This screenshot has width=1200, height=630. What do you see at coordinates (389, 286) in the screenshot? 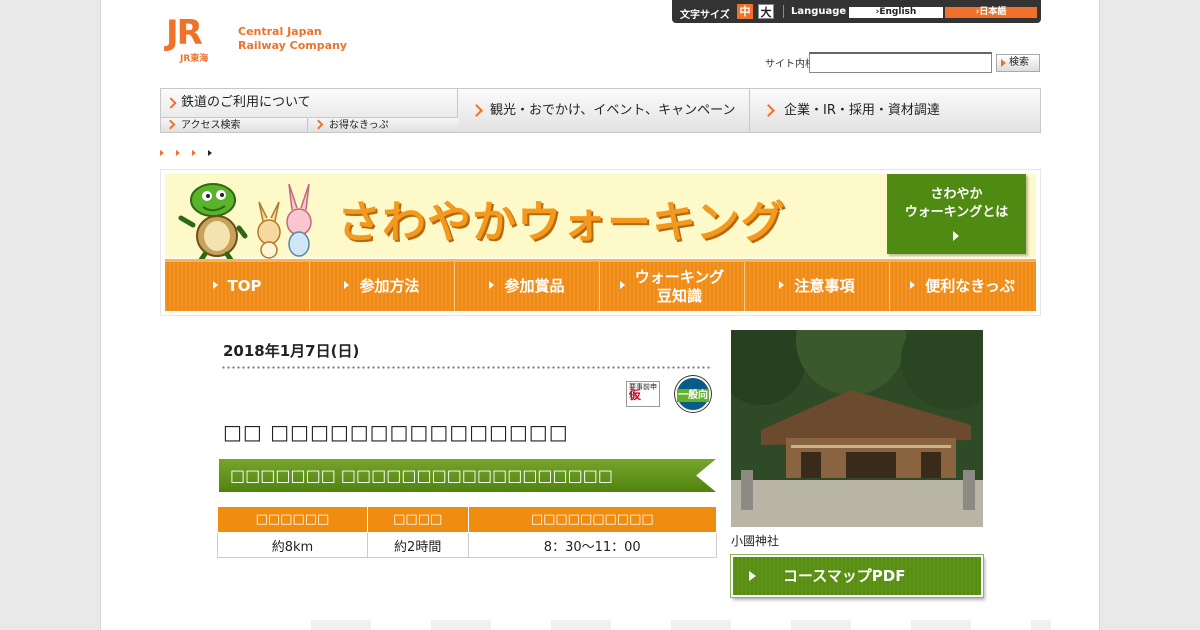
I see `walking-nav-label: 参加方法` at bounding box center [389, 286].